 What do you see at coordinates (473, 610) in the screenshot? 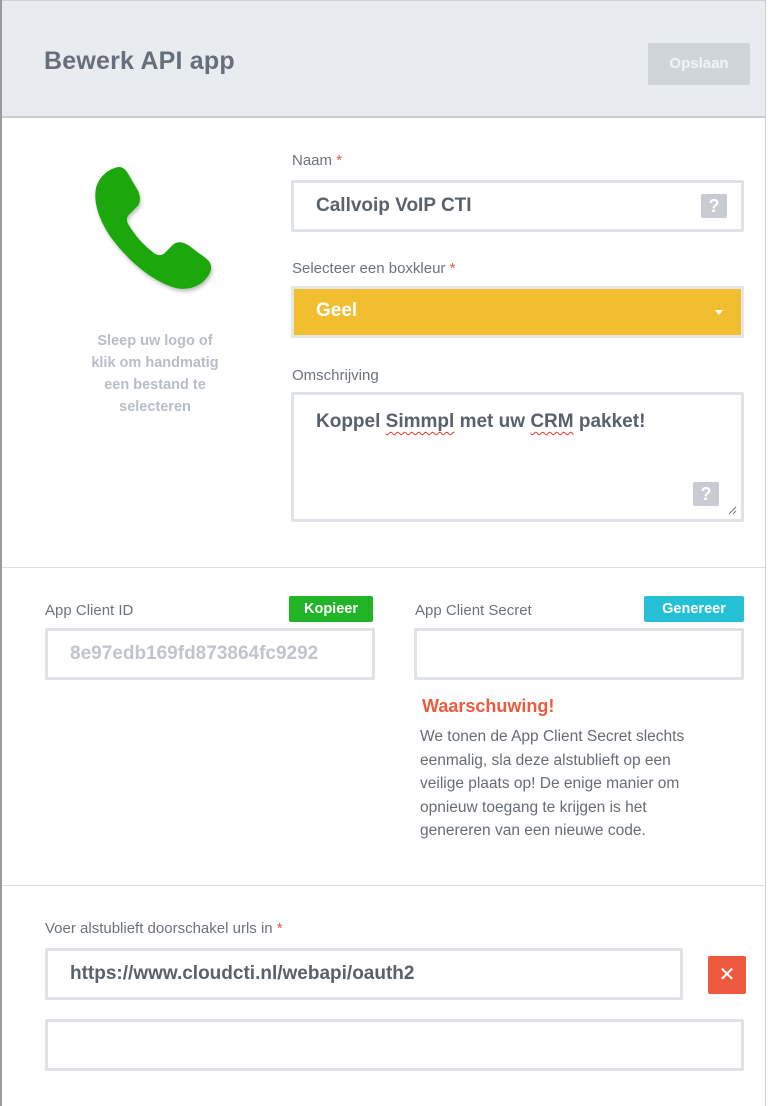
I see `client-secret-label: App Client Secret` at bounding box center [473, 610].